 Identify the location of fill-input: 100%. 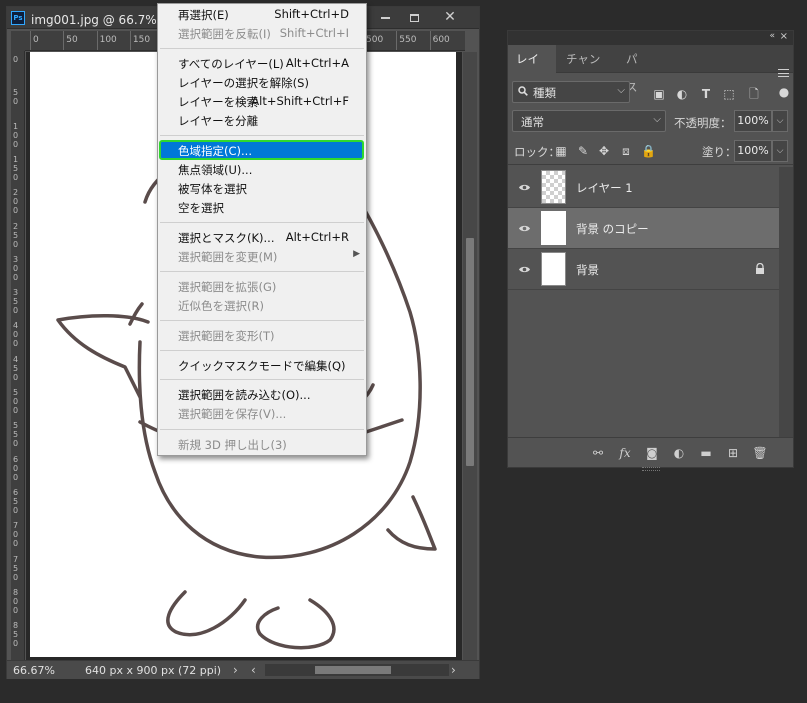
(753, 151).